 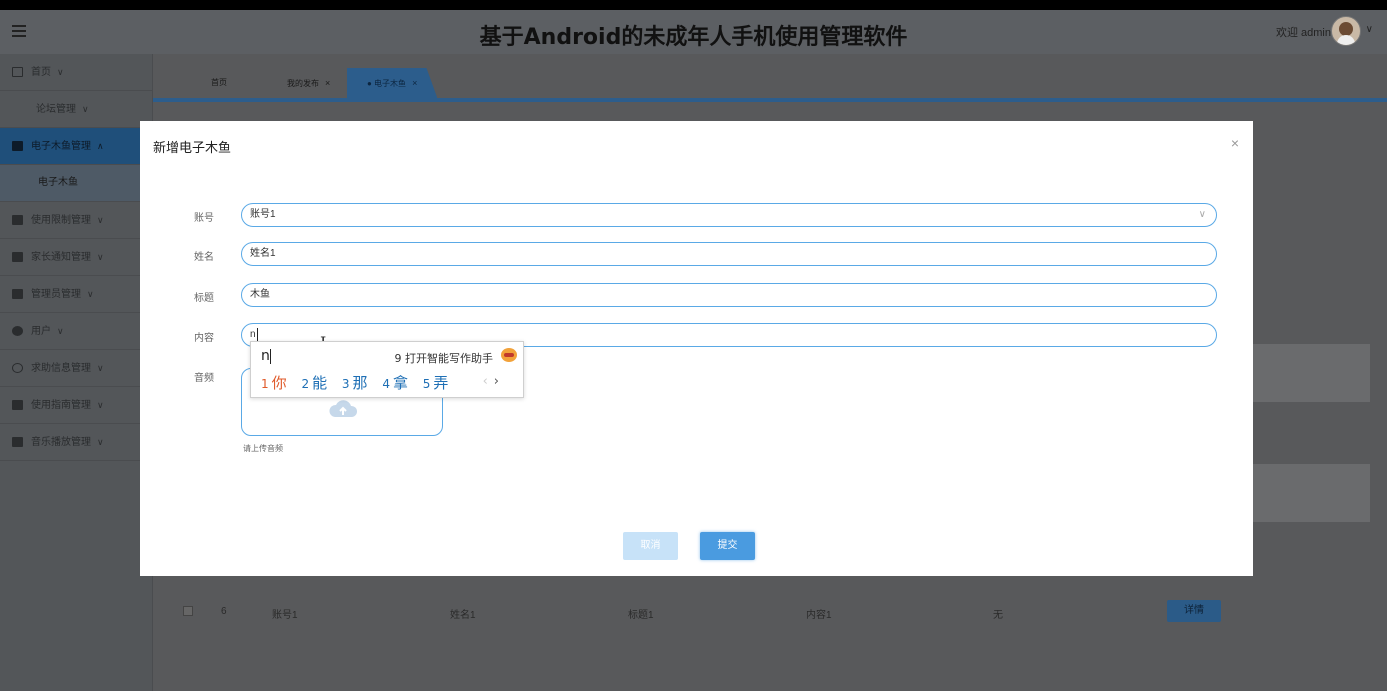 I want to click on ime-candidates: 1你 2能 3那 4拿 5弄, so click(x=359, y=382).